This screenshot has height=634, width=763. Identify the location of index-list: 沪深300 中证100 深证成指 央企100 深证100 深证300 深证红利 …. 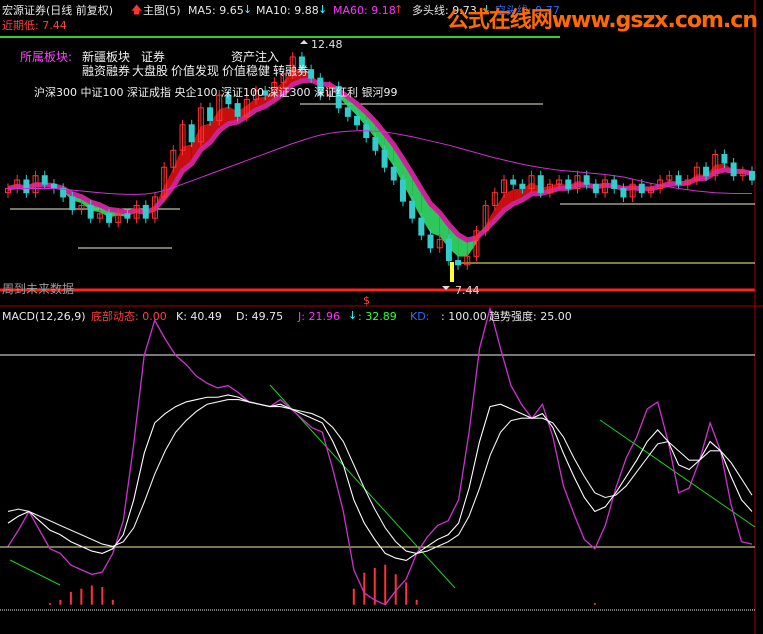
(216, 92).